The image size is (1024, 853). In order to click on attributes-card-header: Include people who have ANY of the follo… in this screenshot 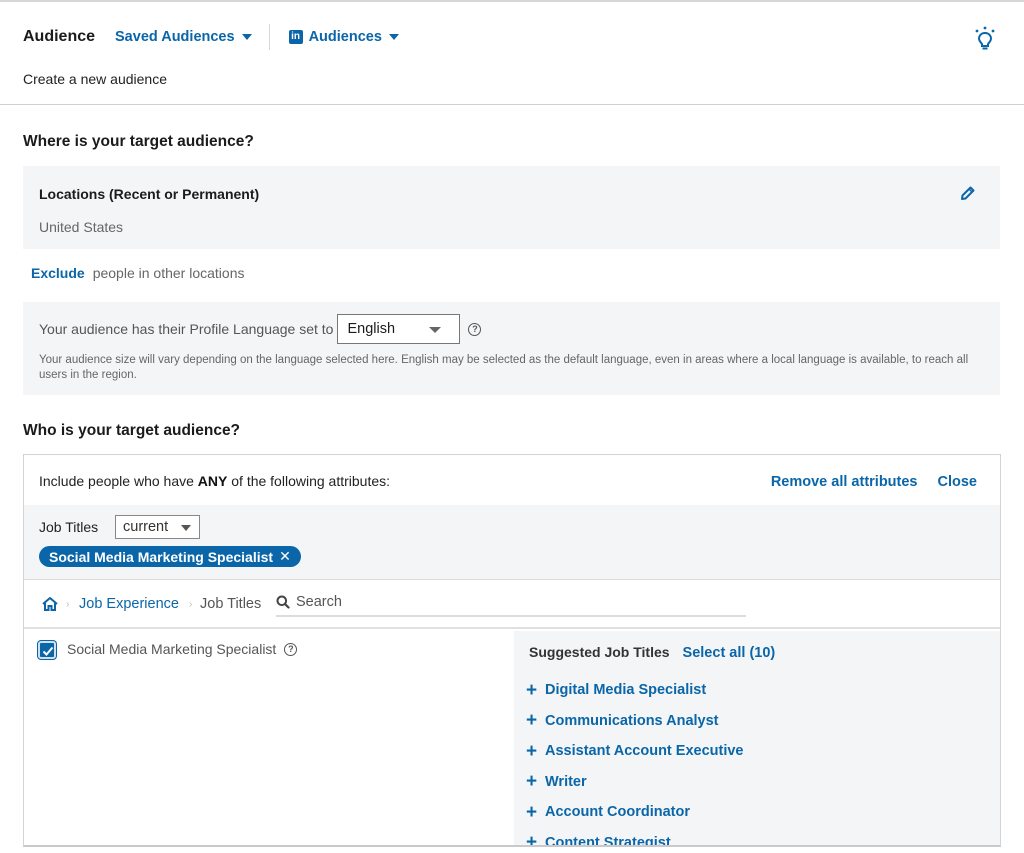, I will do `click(512, 480)`.